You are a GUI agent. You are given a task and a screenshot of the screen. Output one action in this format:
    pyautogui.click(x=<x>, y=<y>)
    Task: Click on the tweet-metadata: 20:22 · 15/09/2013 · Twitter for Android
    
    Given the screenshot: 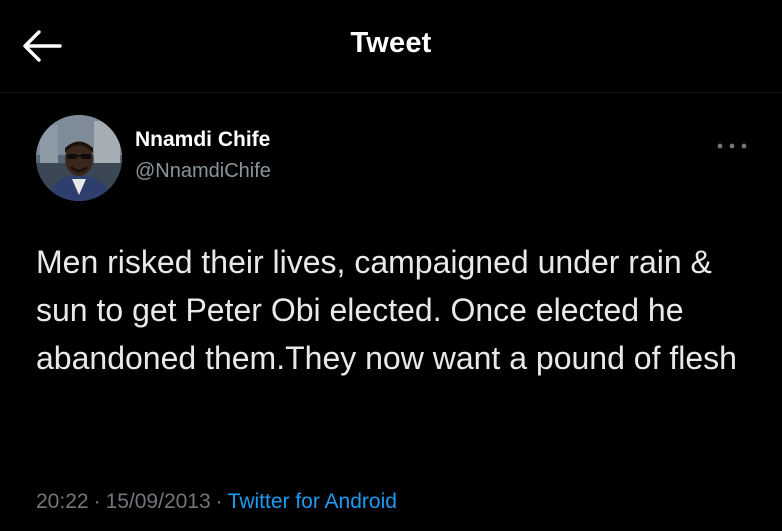 What is the action you would take?
    pyautogui.click(x=216, y=502)
    